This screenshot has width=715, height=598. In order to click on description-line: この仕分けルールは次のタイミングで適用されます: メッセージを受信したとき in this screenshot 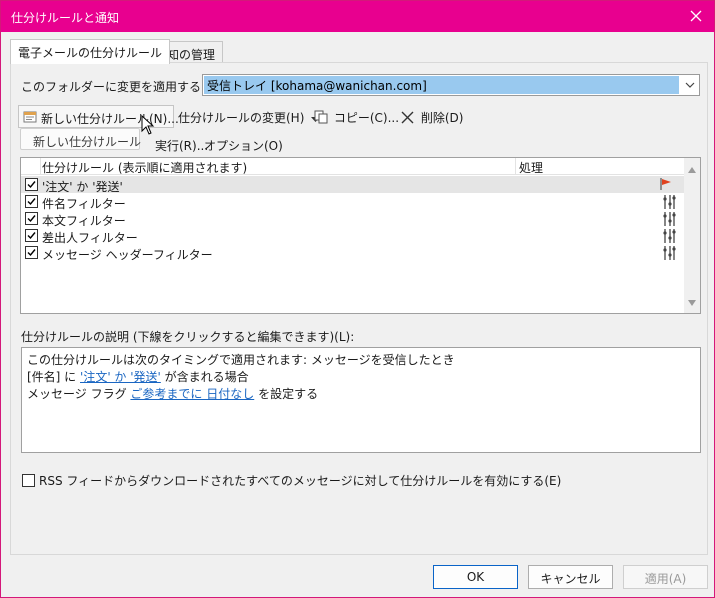, I will do `click(241, 360)`.